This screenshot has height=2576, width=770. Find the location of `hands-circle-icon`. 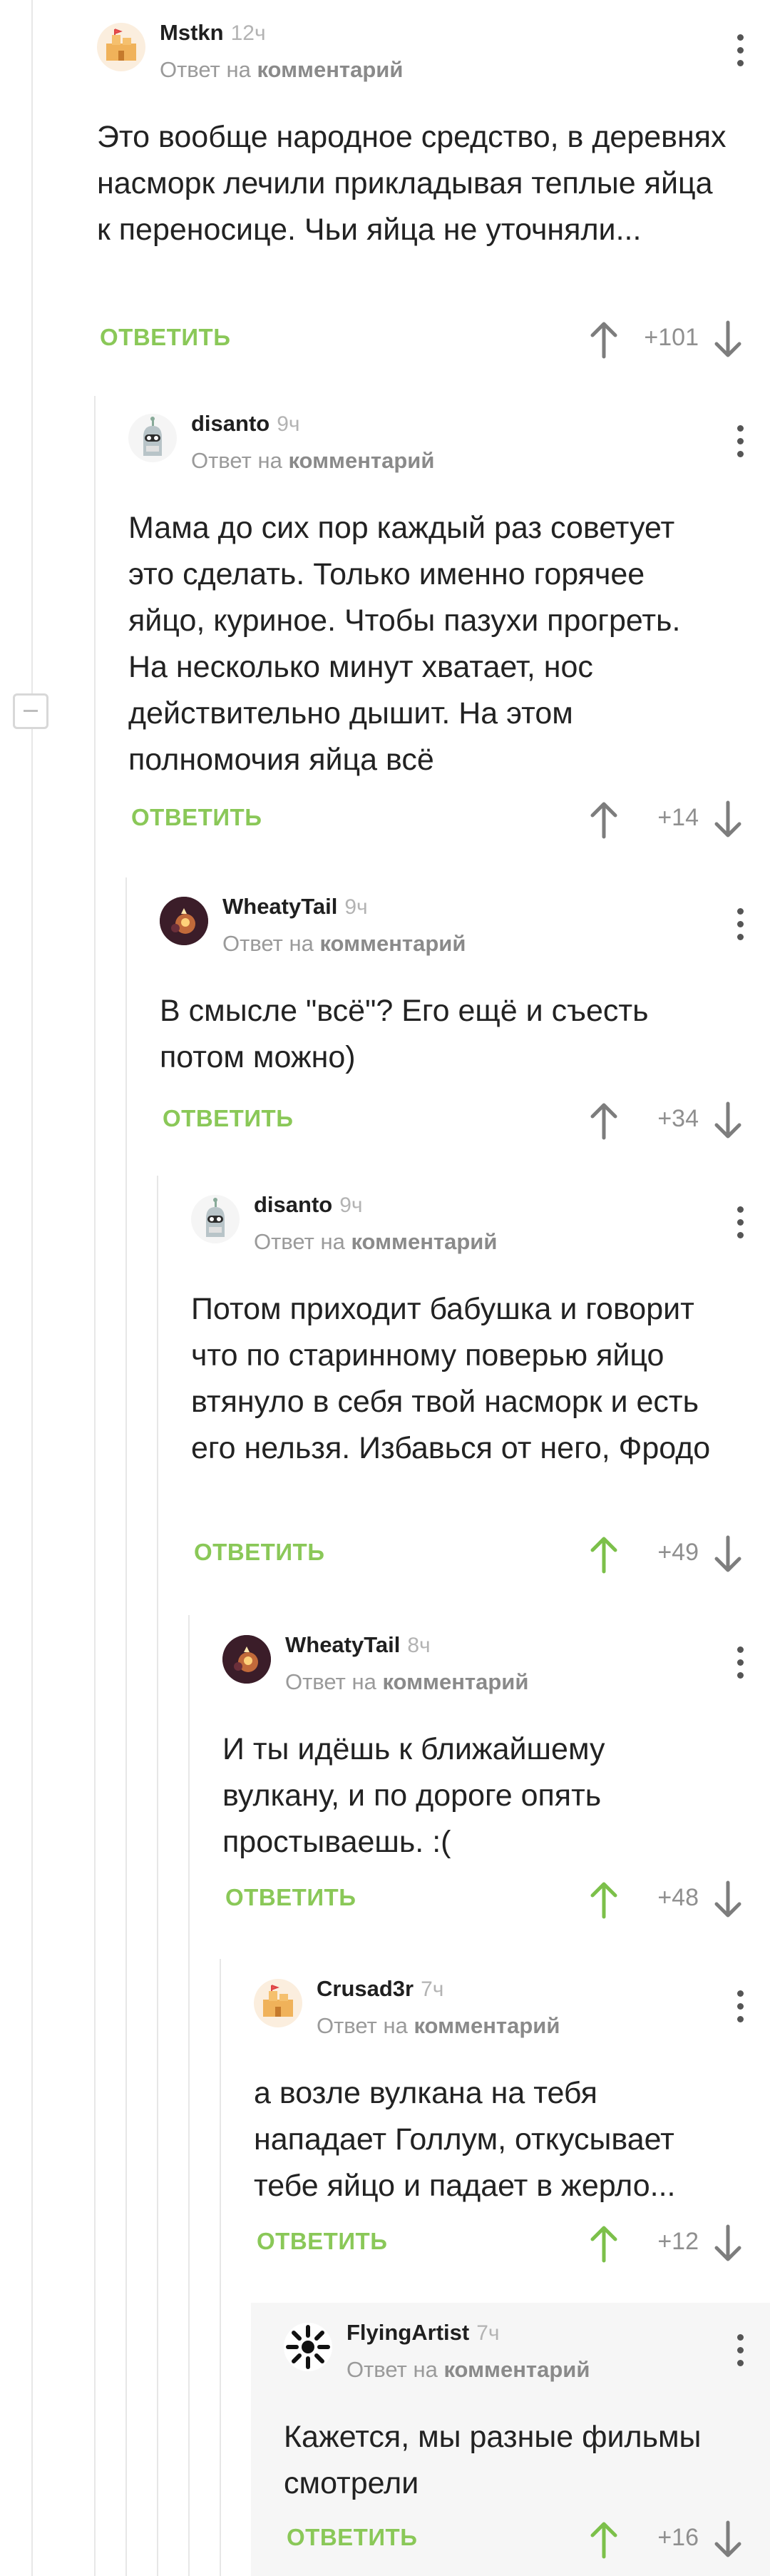

hands-circle-icon is located at coordinates (308, 2347).